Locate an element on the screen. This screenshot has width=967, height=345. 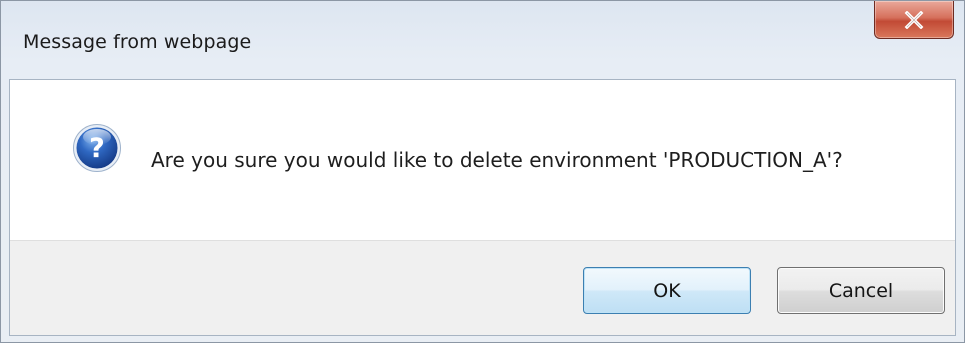
question-icon: ? is located at coordinates (97, 148).